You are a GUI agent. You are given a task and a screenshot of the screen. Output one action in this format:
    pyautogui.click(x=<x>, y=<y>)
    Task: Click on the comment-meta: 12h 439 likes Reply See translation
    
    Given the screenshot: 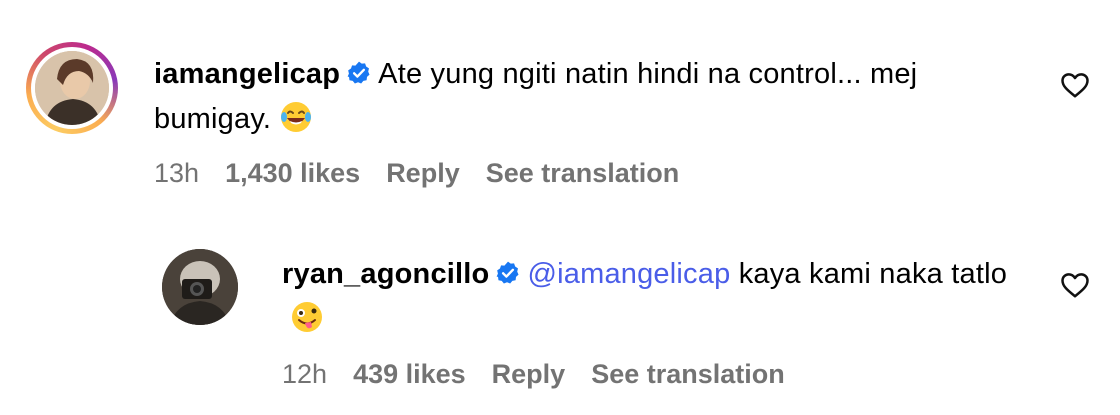 What is the action you would take?
    pyautogui.click(x=546, y=374)
    